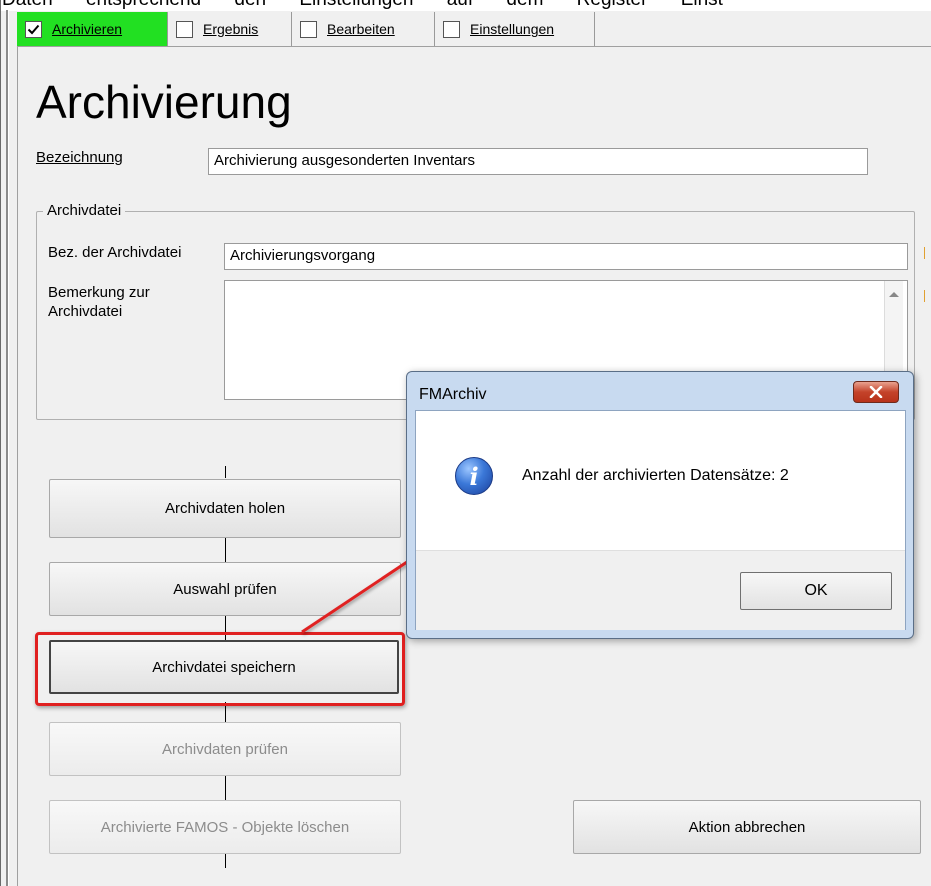  I want to click on page-title: Archivierung, so click(164, 102).